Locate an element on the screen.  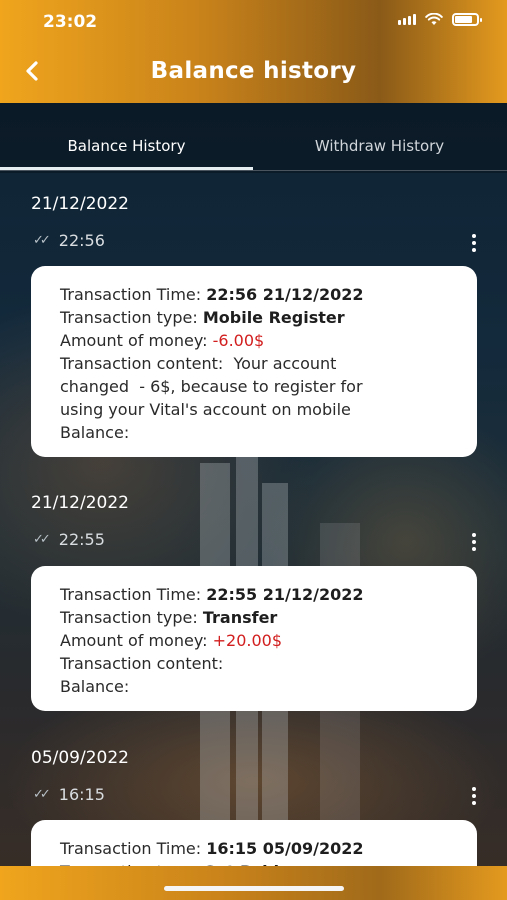
header-bar: 23:02 Balance history is located at coordinates (253, 51).